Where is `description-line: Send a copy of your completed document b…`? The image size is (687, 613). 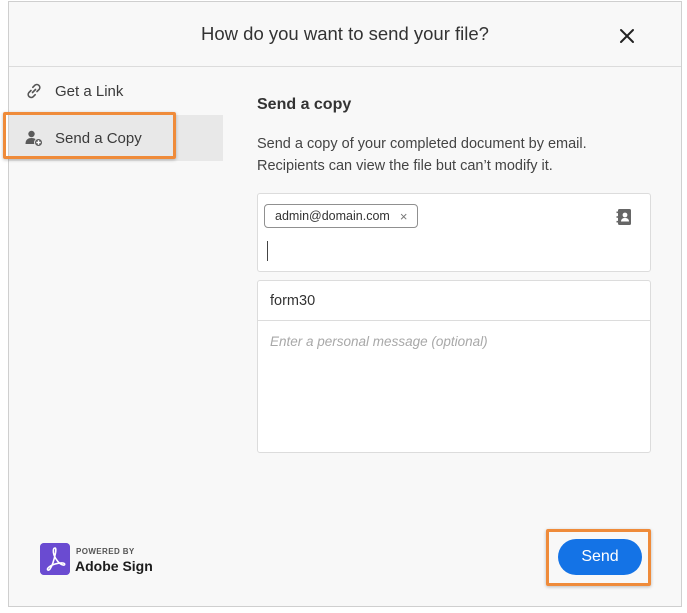
description-line: Send a copy of your completed document b… is located at coordinates (422, 144).